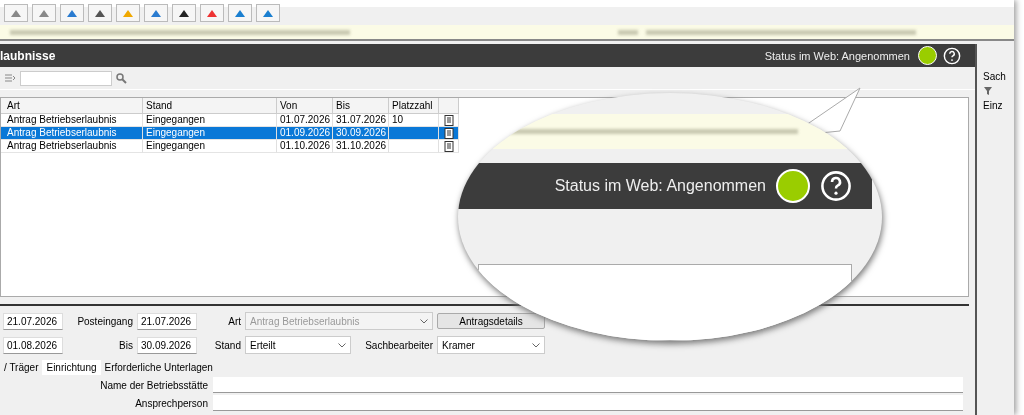 The width and height of the screenshot is (1024, 415). I want to click on table-cell: 31.10.2026, so click(361, 146).